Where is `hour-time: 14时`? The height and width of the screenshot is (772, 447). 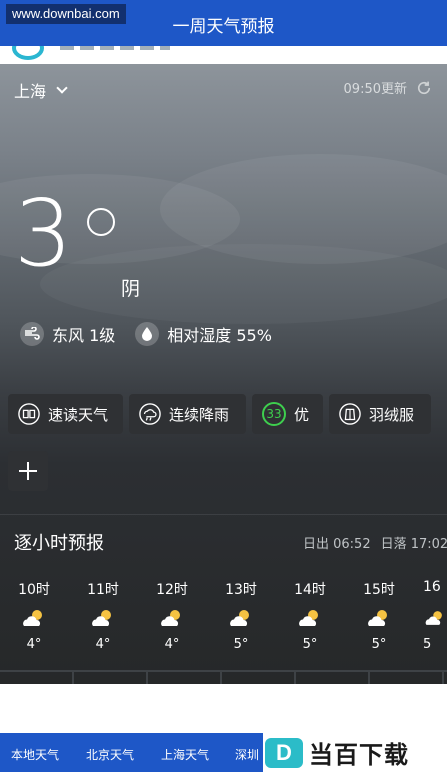 hour-time: 14时 is located at coordinates (310, 590).